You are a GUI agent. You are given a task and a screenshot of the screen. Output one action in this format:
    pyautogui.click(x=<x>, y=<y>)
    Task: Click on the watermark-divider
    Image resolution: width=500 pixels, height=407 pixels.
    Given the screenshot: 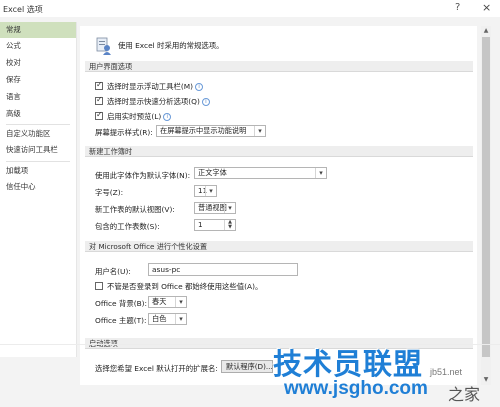 What is the action you would take?
    pyautogui.click(x=250, y=344)
    